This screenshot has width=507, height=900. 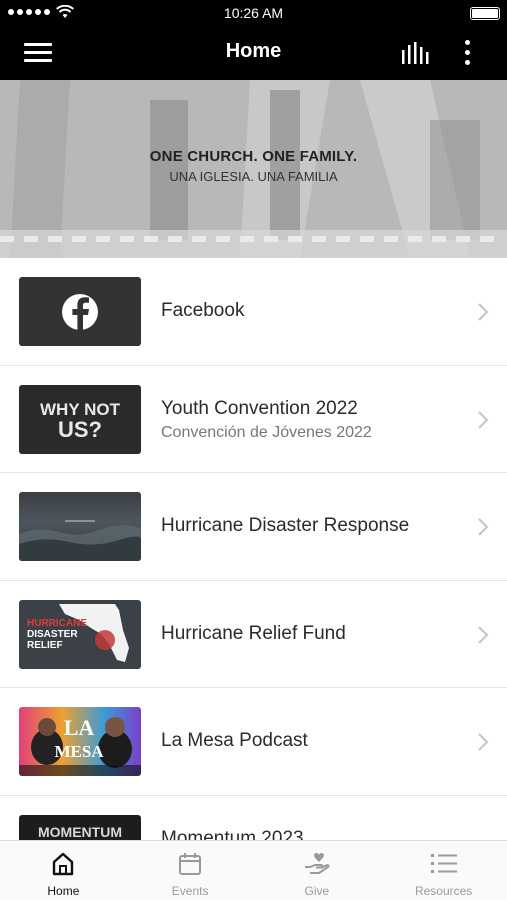 I want to click on top-nav-bar: Home, so click(x=253, y=53).